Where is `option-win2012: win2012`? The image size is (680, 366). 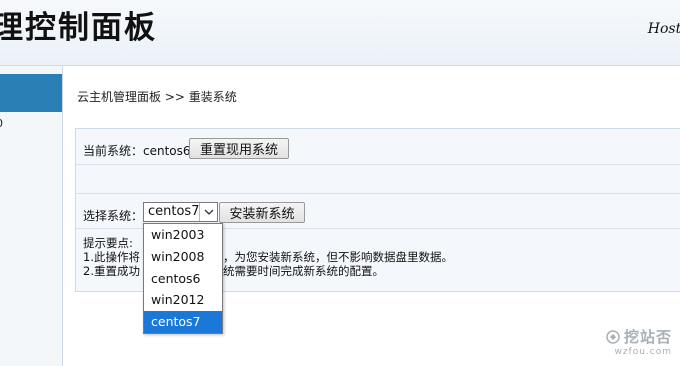 option-win2012: win2012 is located at coordinates (183, 300).